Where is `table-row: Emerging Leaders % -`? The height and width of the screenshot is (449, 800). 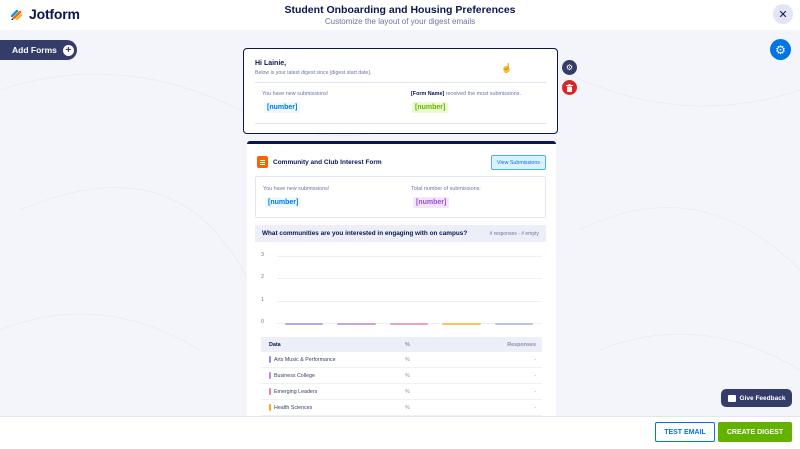
table-row: Emerging Leaders % - is located at coordinates (401, 392).